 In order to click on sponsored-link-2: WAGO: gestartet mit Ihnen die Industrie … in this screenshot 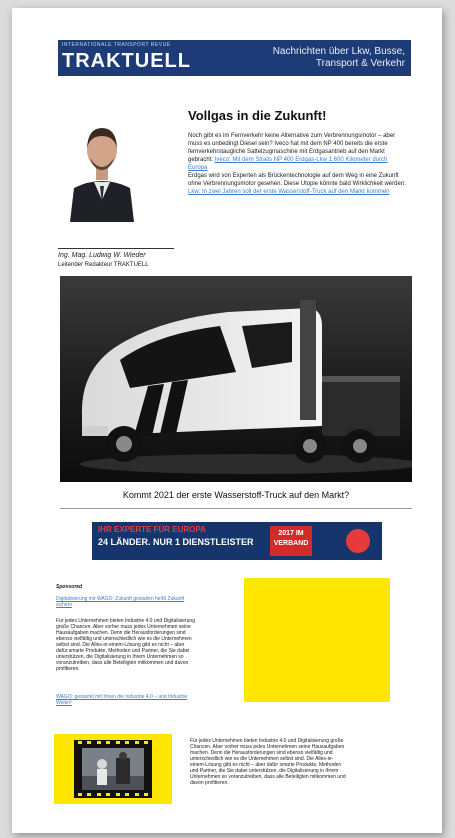, I will do `click(126, 700)`.